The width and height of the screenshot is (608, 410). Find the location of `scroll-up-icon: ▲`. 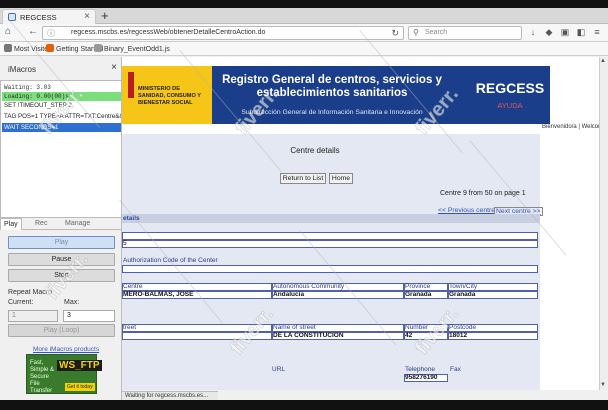

scroll-up-icon: ▲ is located at coordinates (603, 61).